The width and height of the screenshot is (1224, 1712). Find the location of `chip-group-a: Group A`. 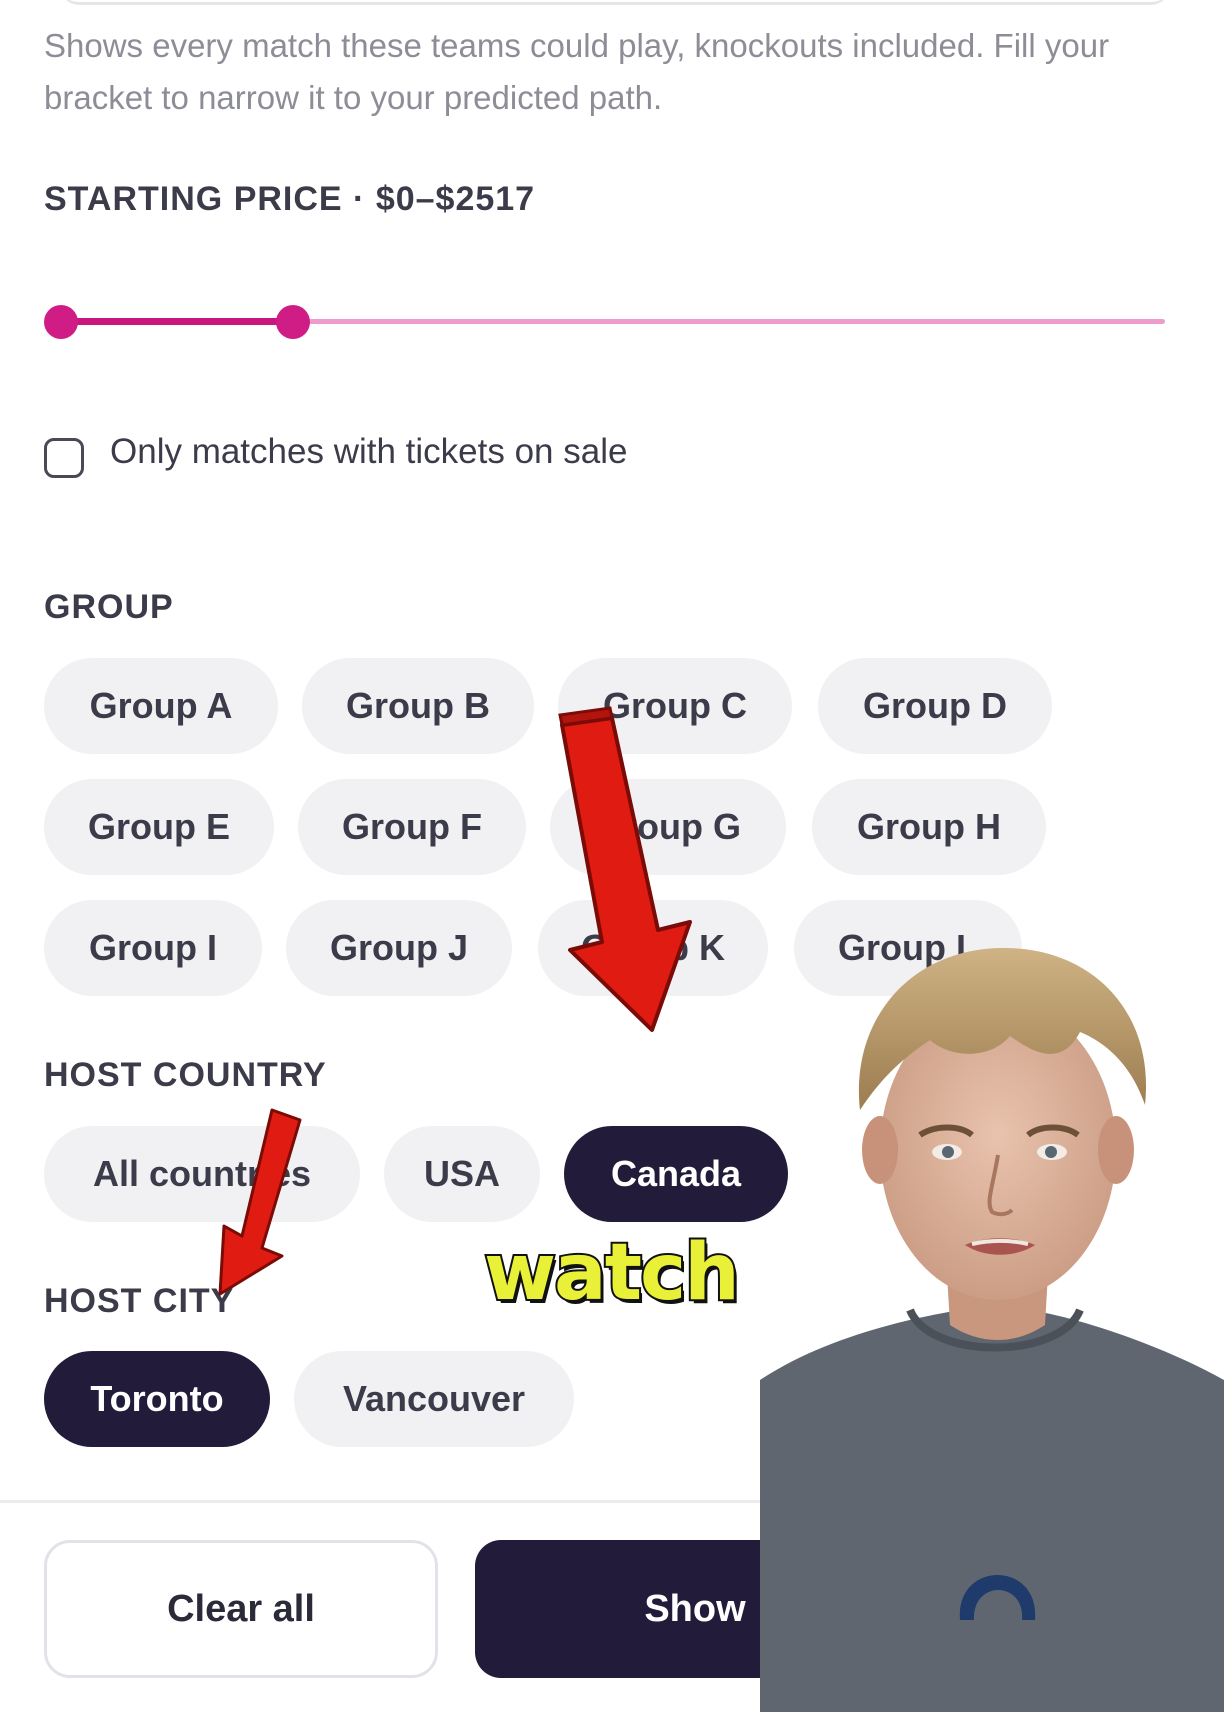

chip-group-a: Group A is located at coordinates (161, 706).